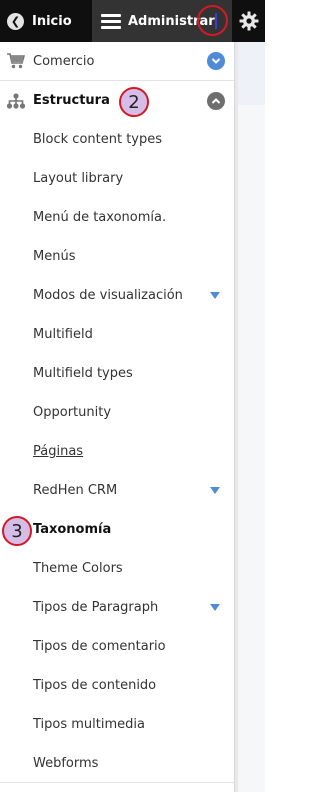  What do you see at coordinates (83, 373) in the screenshot?
I see `submenu-label: Multifield types` at bounding box center [83, 373].